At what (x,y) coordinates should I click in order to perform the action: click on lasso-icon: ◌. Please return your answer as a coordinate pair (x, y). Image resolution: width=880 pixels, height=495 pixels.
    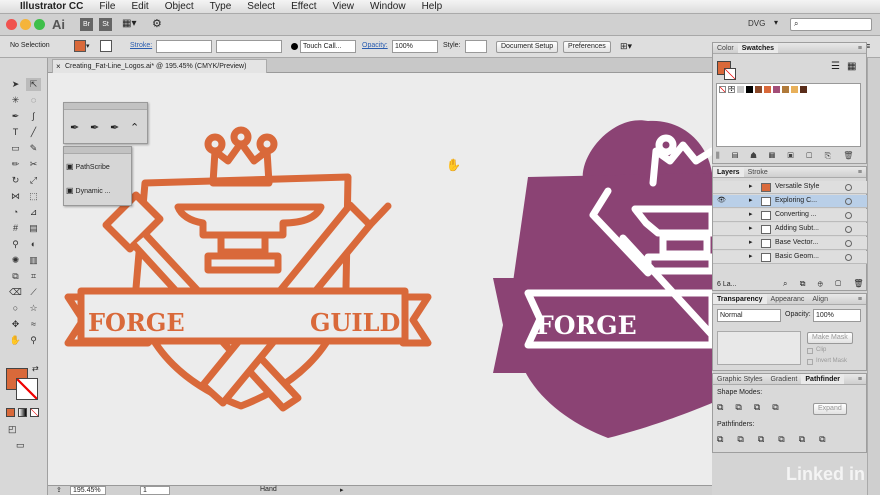
    Looking at the image, I should click on (33, 100).